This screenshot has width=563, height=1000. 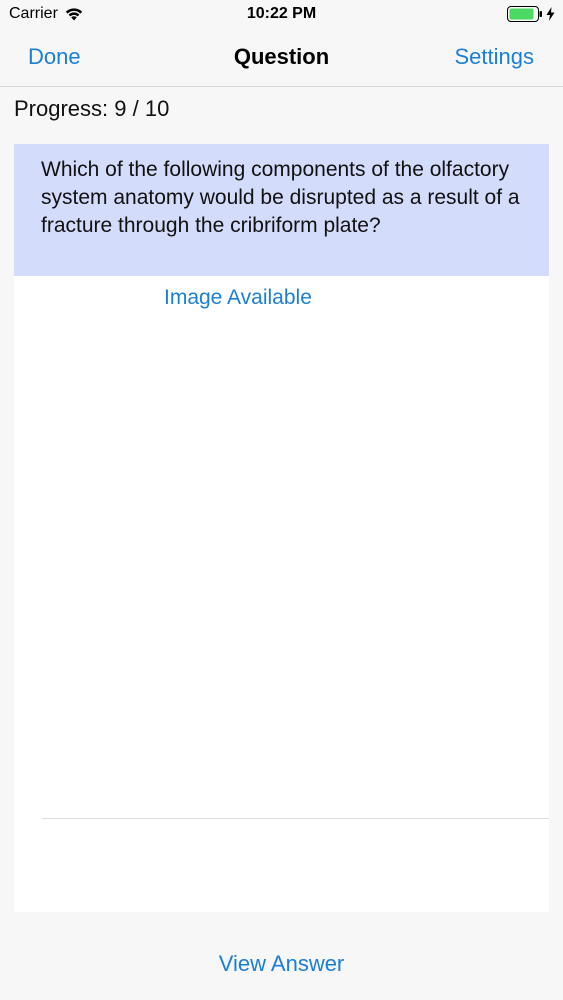 I want to click on status-bar: Carrier 10:22 PM, so click(x=281, y=15).